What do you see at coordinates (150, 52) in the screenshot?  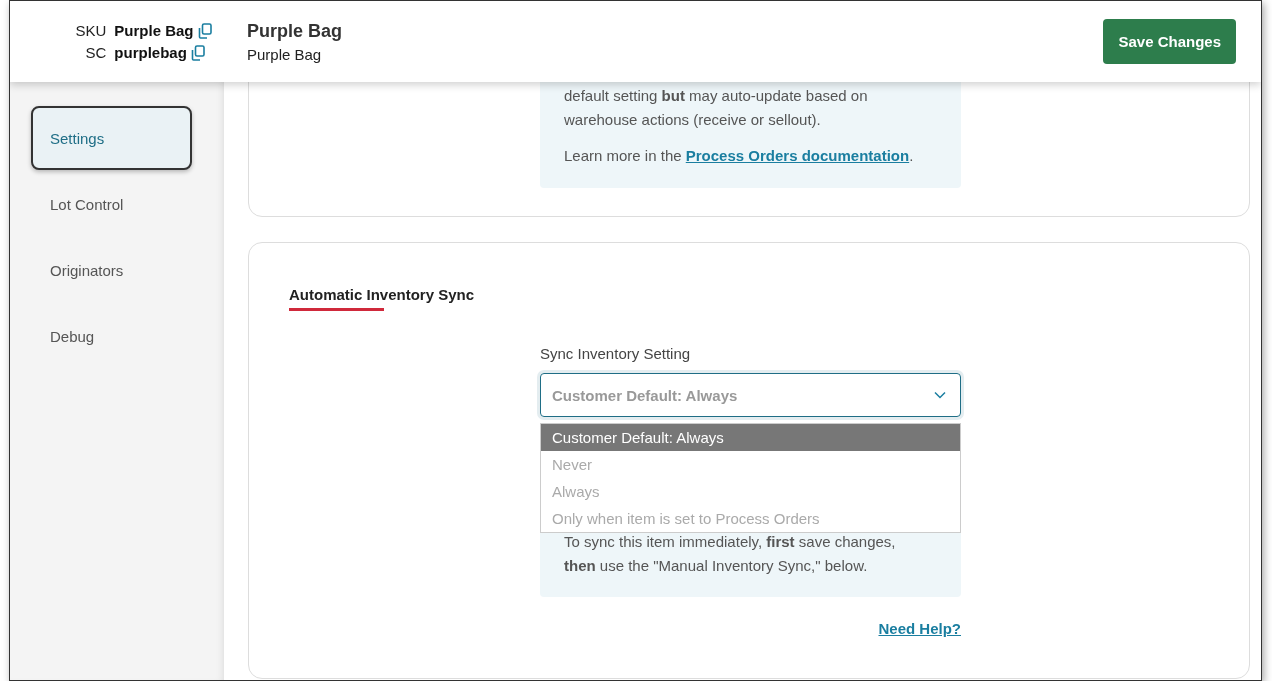 I see `id-value: purplebag` at bounding box center [150, 52].